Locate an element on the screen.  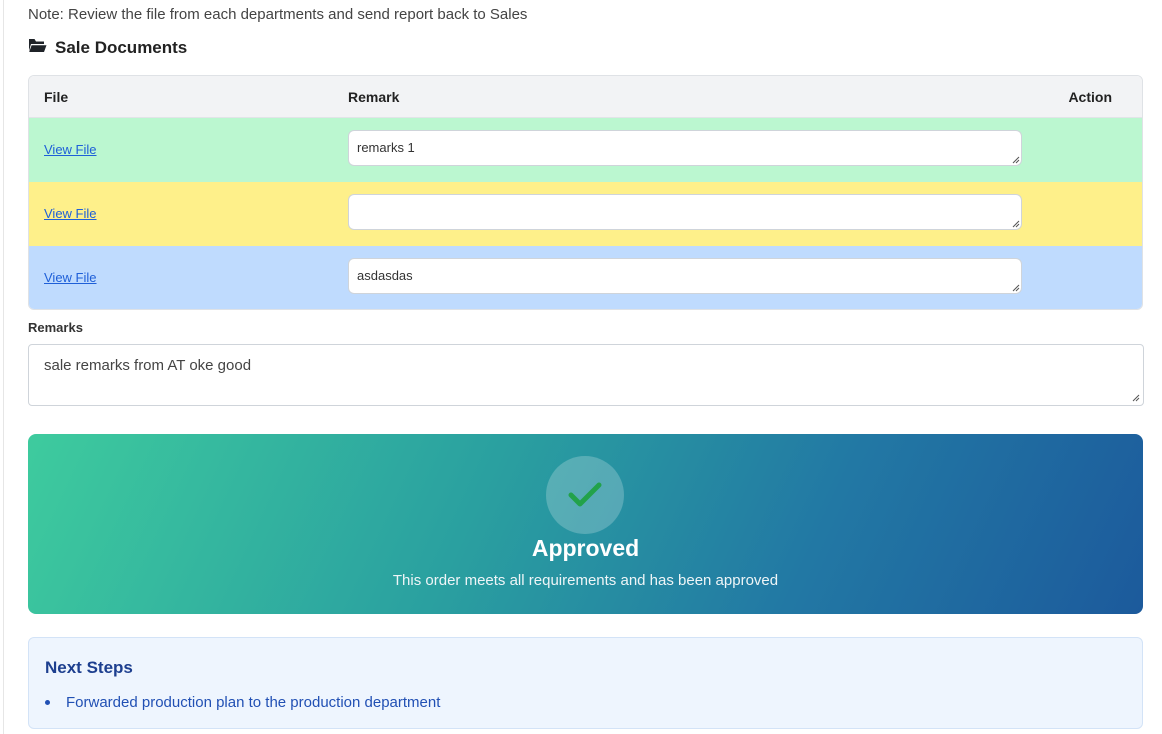
header-action: Action is located at coordinates (1090, 97).